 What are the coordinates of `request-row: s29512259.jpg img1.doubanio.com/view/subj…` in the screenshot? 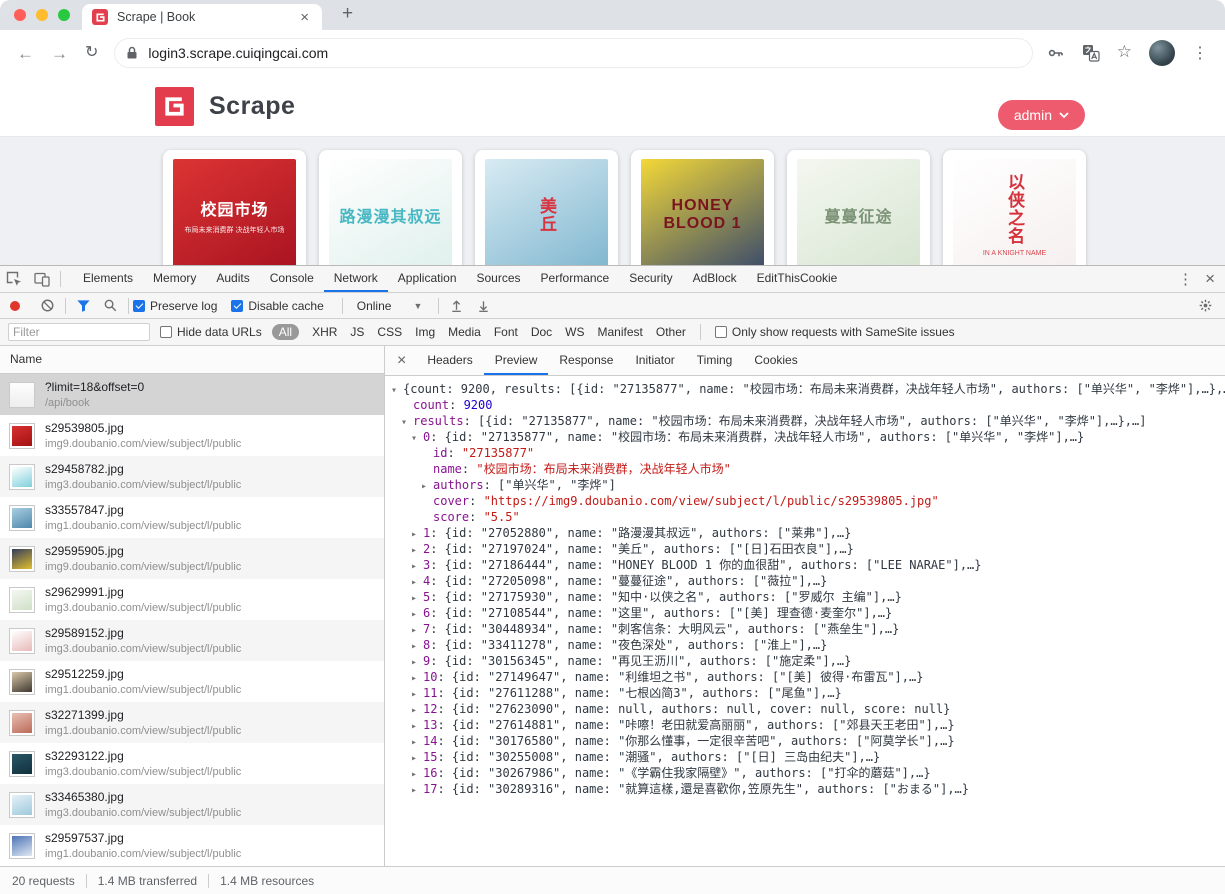 It's located at (192, 681).